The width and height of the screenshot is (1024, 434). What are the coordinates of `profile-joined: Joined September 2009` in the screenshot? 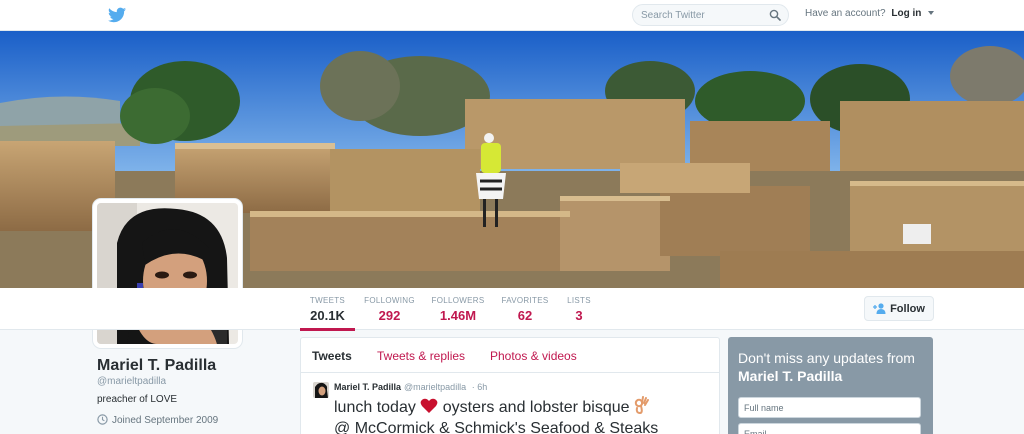 It's located at (157, 420).